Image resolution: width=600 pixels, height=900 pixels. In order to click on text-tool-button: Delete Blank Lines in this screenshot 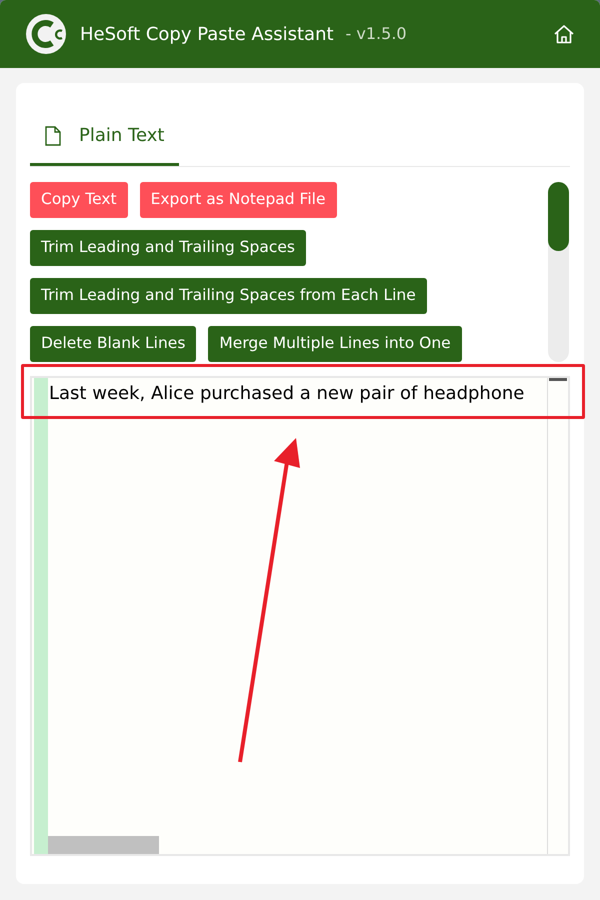, I will do `click(113, 344)`.